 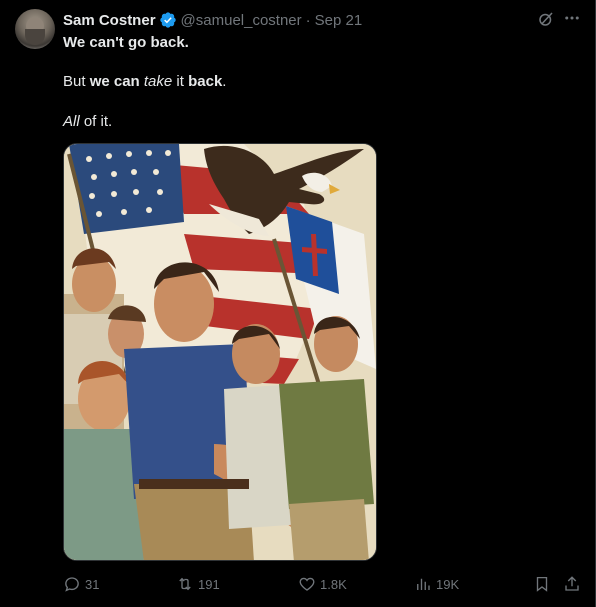 I want to click on post-text-line-1: We can't go back., so click(x=126, y=43).